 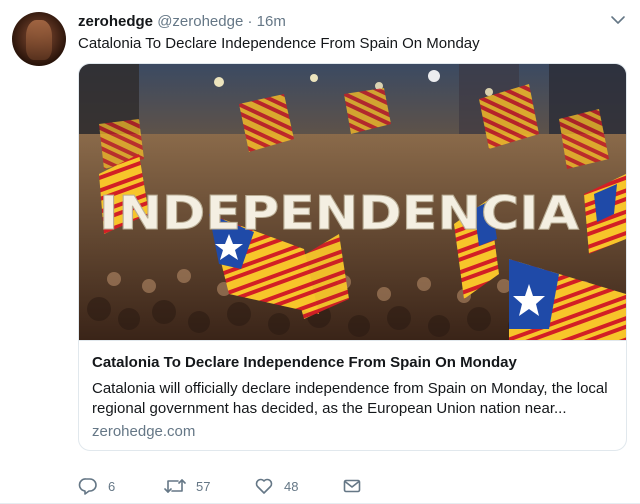 What do you see at coordinates (264, 486) in the screenshot?
I see `heart-icon` at bounding box center [264, 486].